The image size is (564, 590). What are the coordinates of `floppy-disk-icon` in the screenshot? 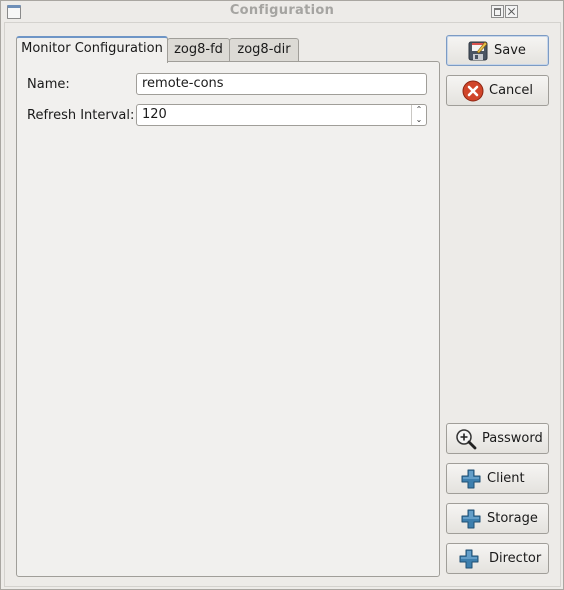 It's located at (478, 51).